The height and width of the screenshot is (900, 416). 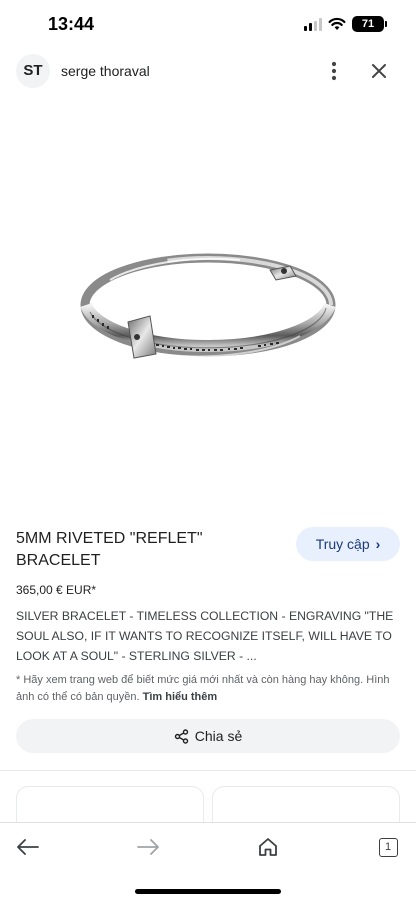 I want to click on product-title: 5MM RIVETED "REFLET" BRACELET, so click(x=109, y=549).